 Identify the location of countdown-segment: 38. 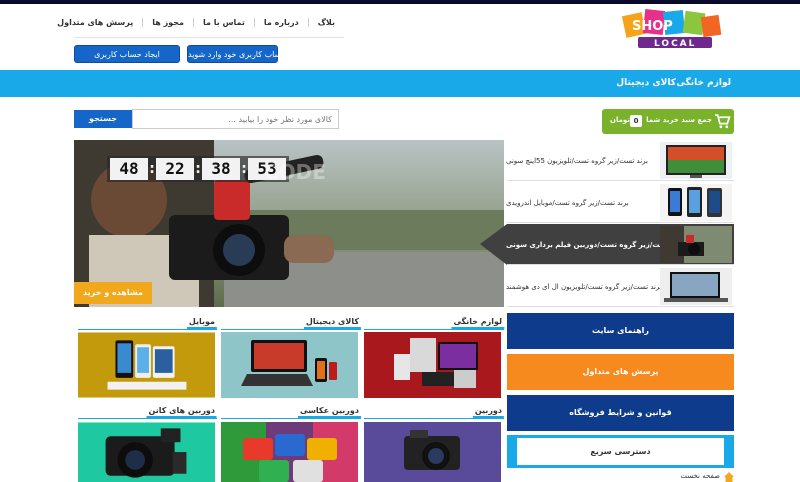
(221, 169).